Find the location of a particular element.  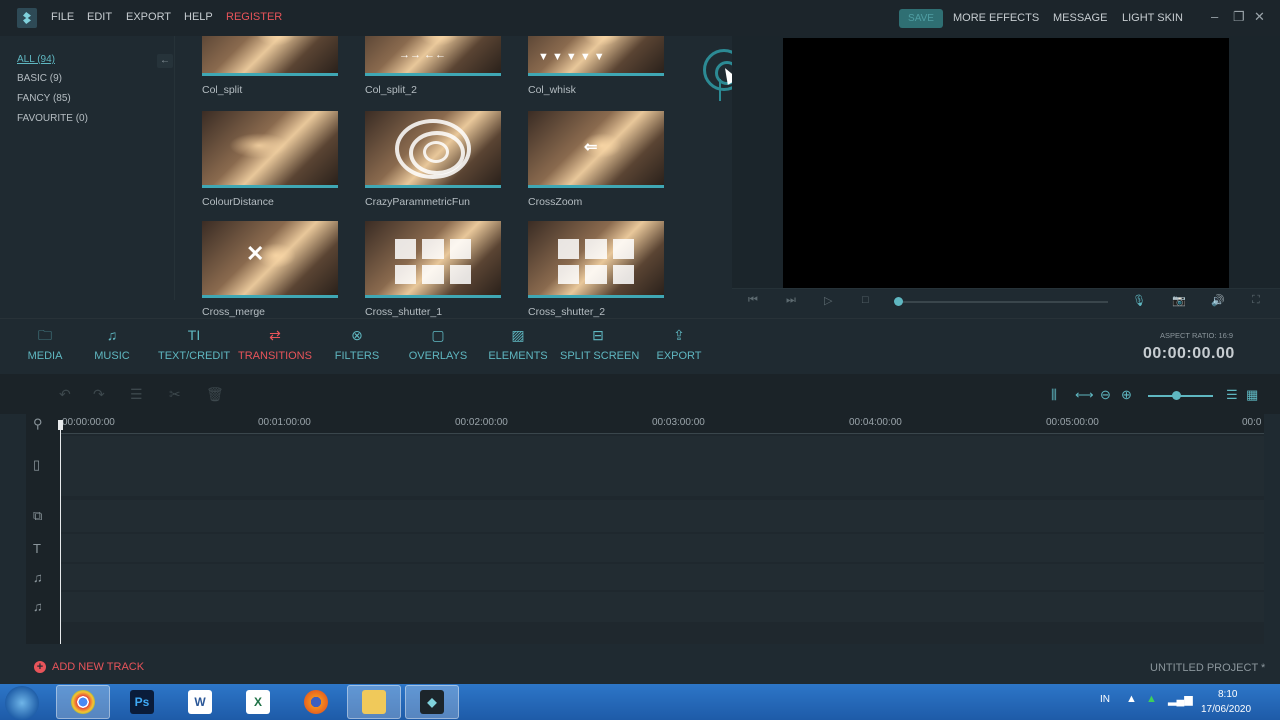

zoom-out-icon: ⊖ is located at coordinates (1105, 395).